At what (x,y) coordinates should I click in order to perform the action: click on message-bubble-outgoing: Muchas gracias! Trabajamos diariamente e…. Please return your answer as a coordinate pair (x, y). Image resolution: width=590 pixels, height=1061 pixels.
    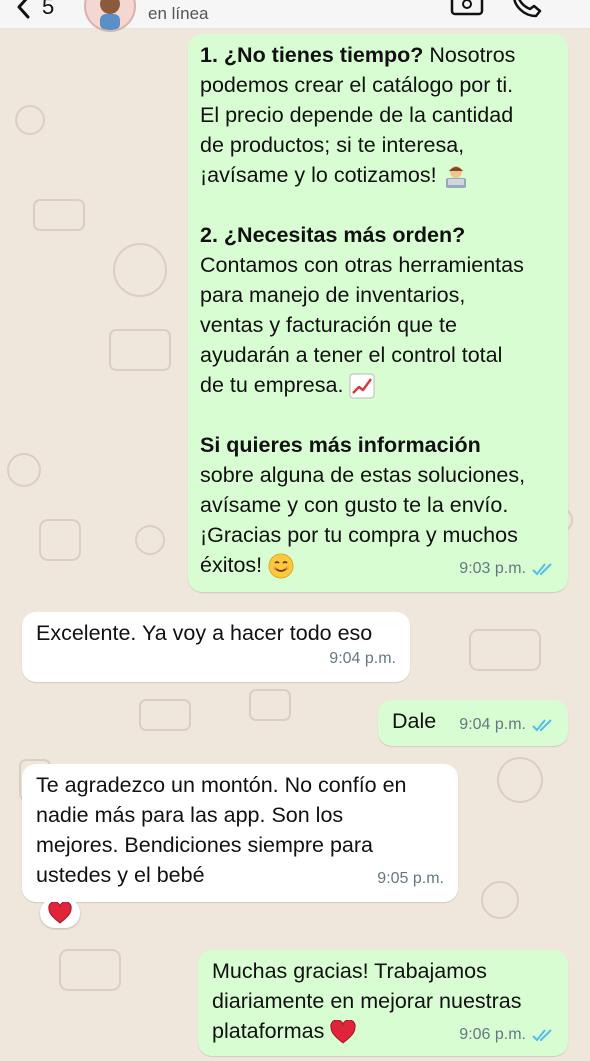
    Looking at the image, I should click on (383, 1003).